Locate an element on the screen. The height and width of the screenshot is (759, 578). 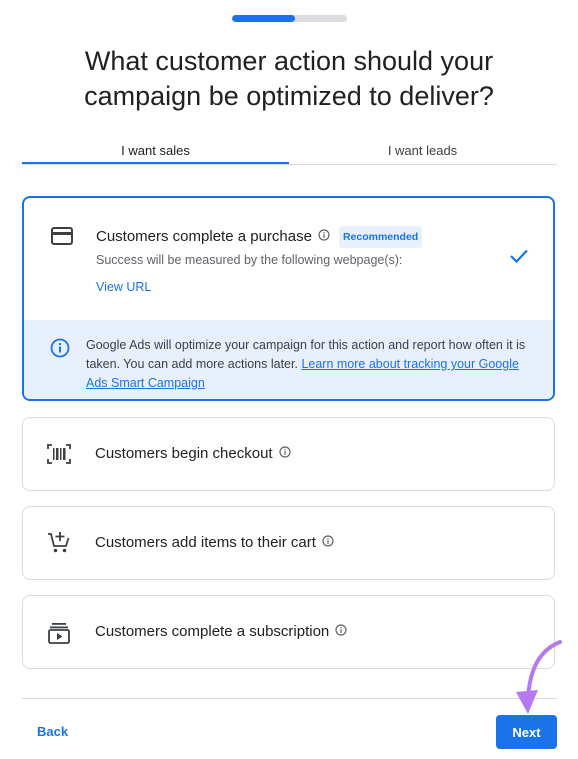
goal-tabs: I want sales I want leads is located at coordinates (289, 152).